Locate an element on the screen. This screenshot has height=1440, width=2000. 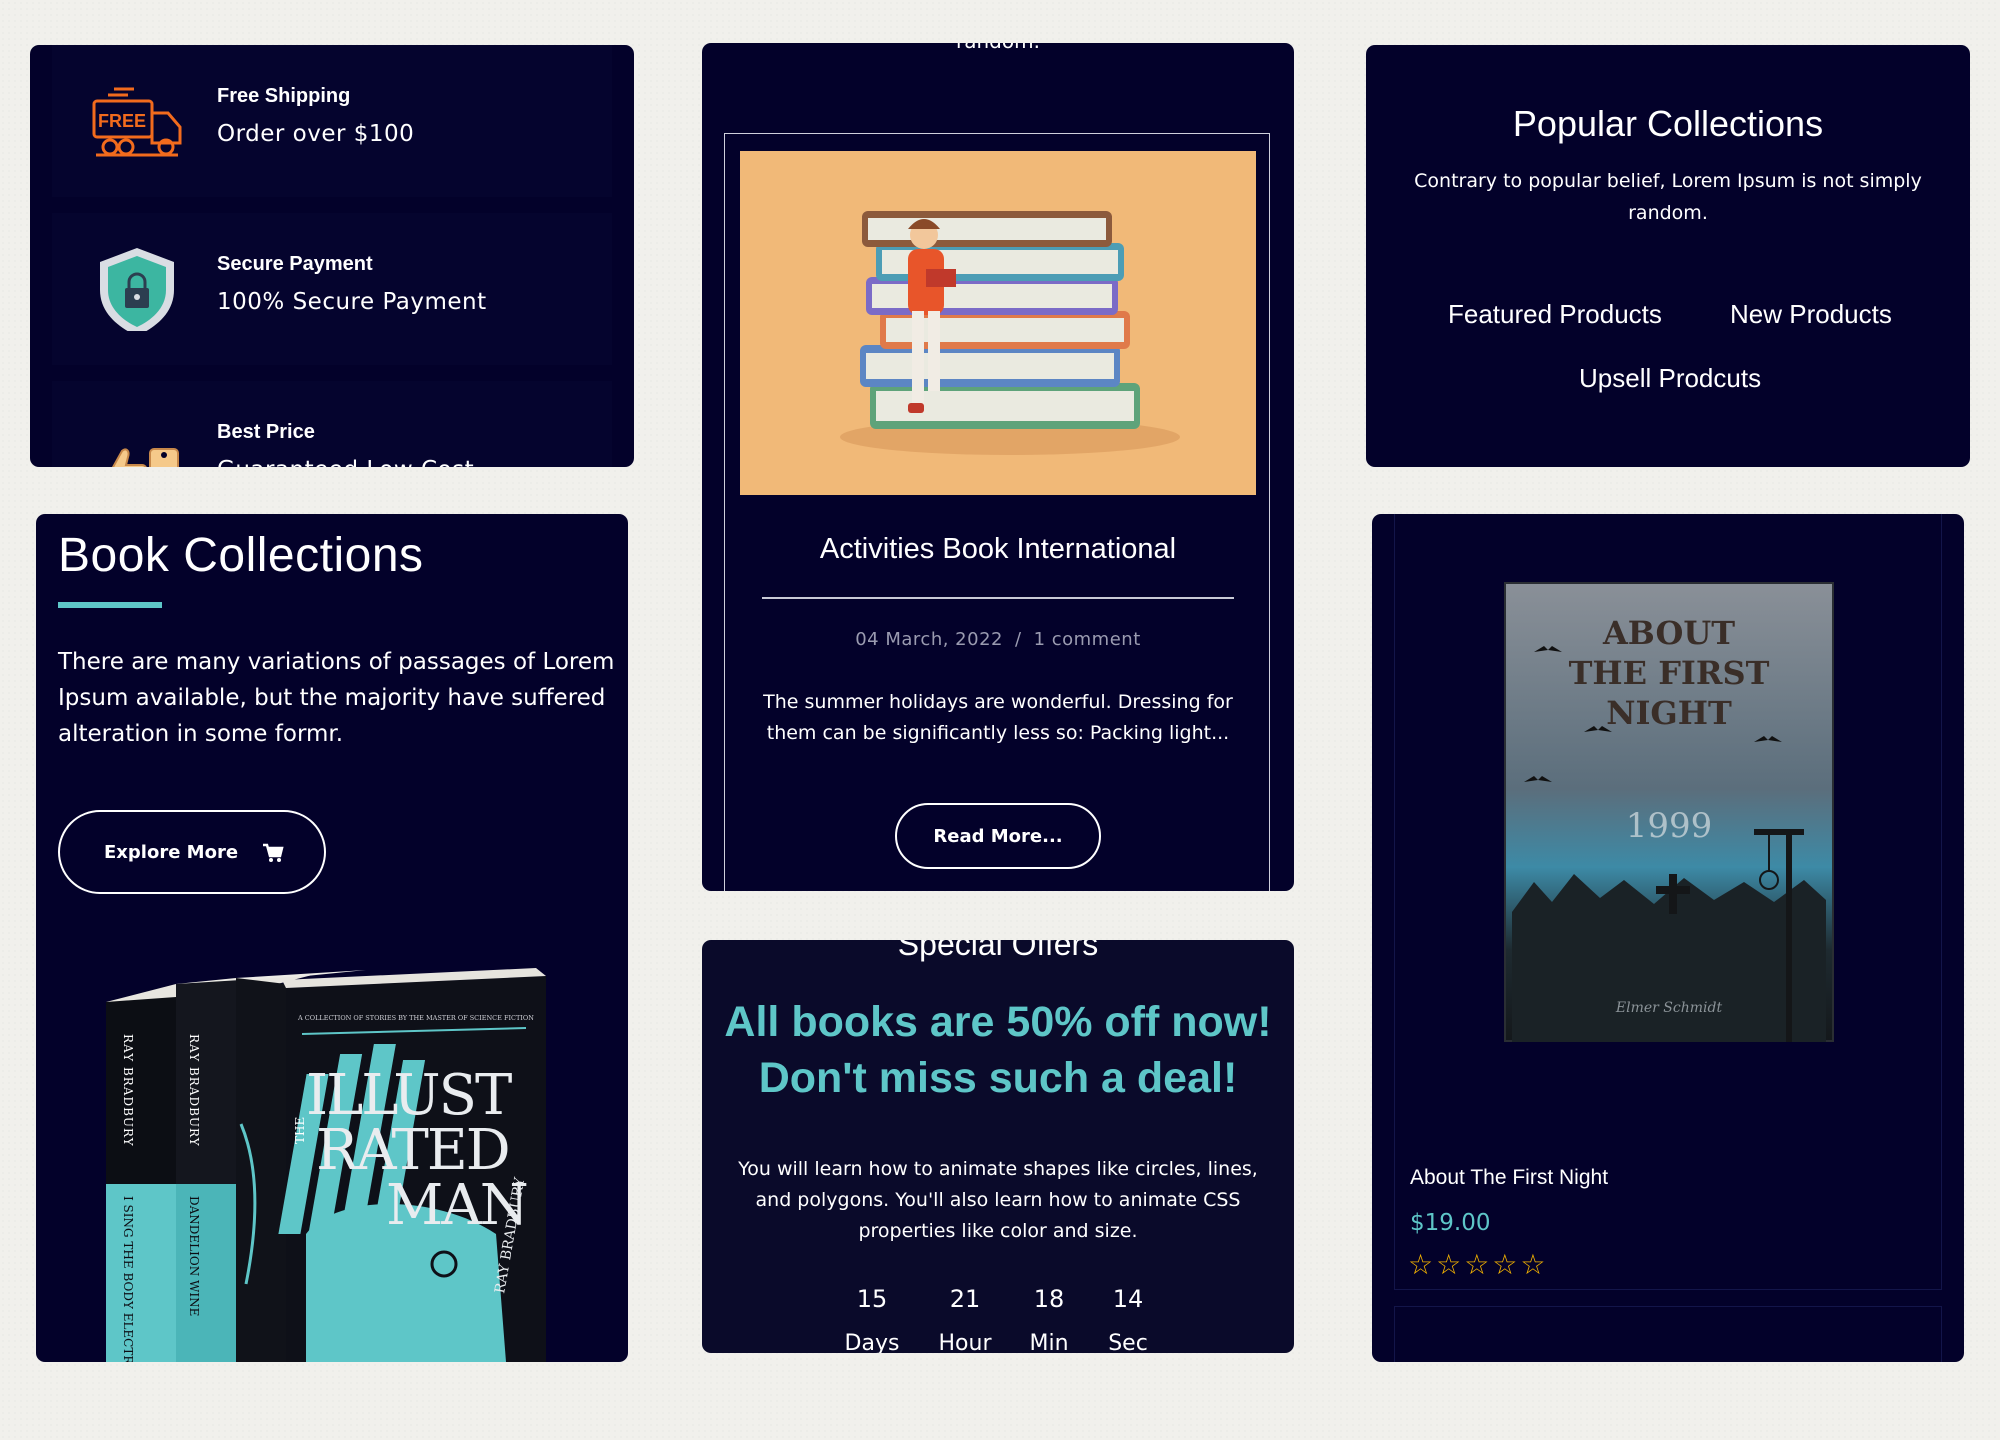
price-tag-thumb-icon: $ is located at coordinates (145, 457).